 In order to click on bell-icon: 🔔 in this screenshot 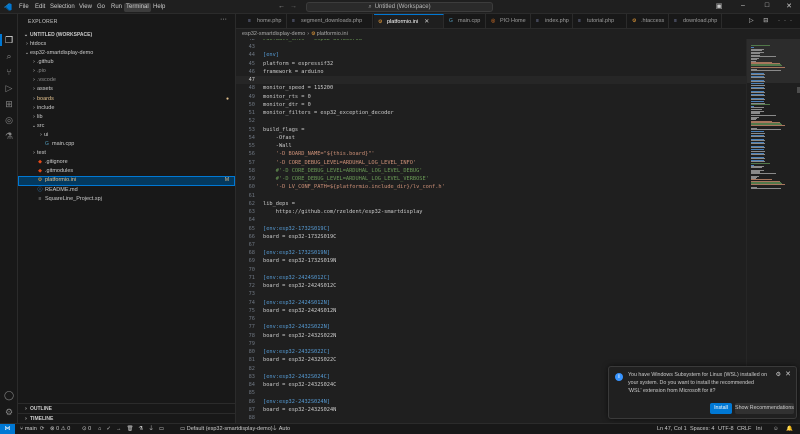, I will do `click(789, 429)`.